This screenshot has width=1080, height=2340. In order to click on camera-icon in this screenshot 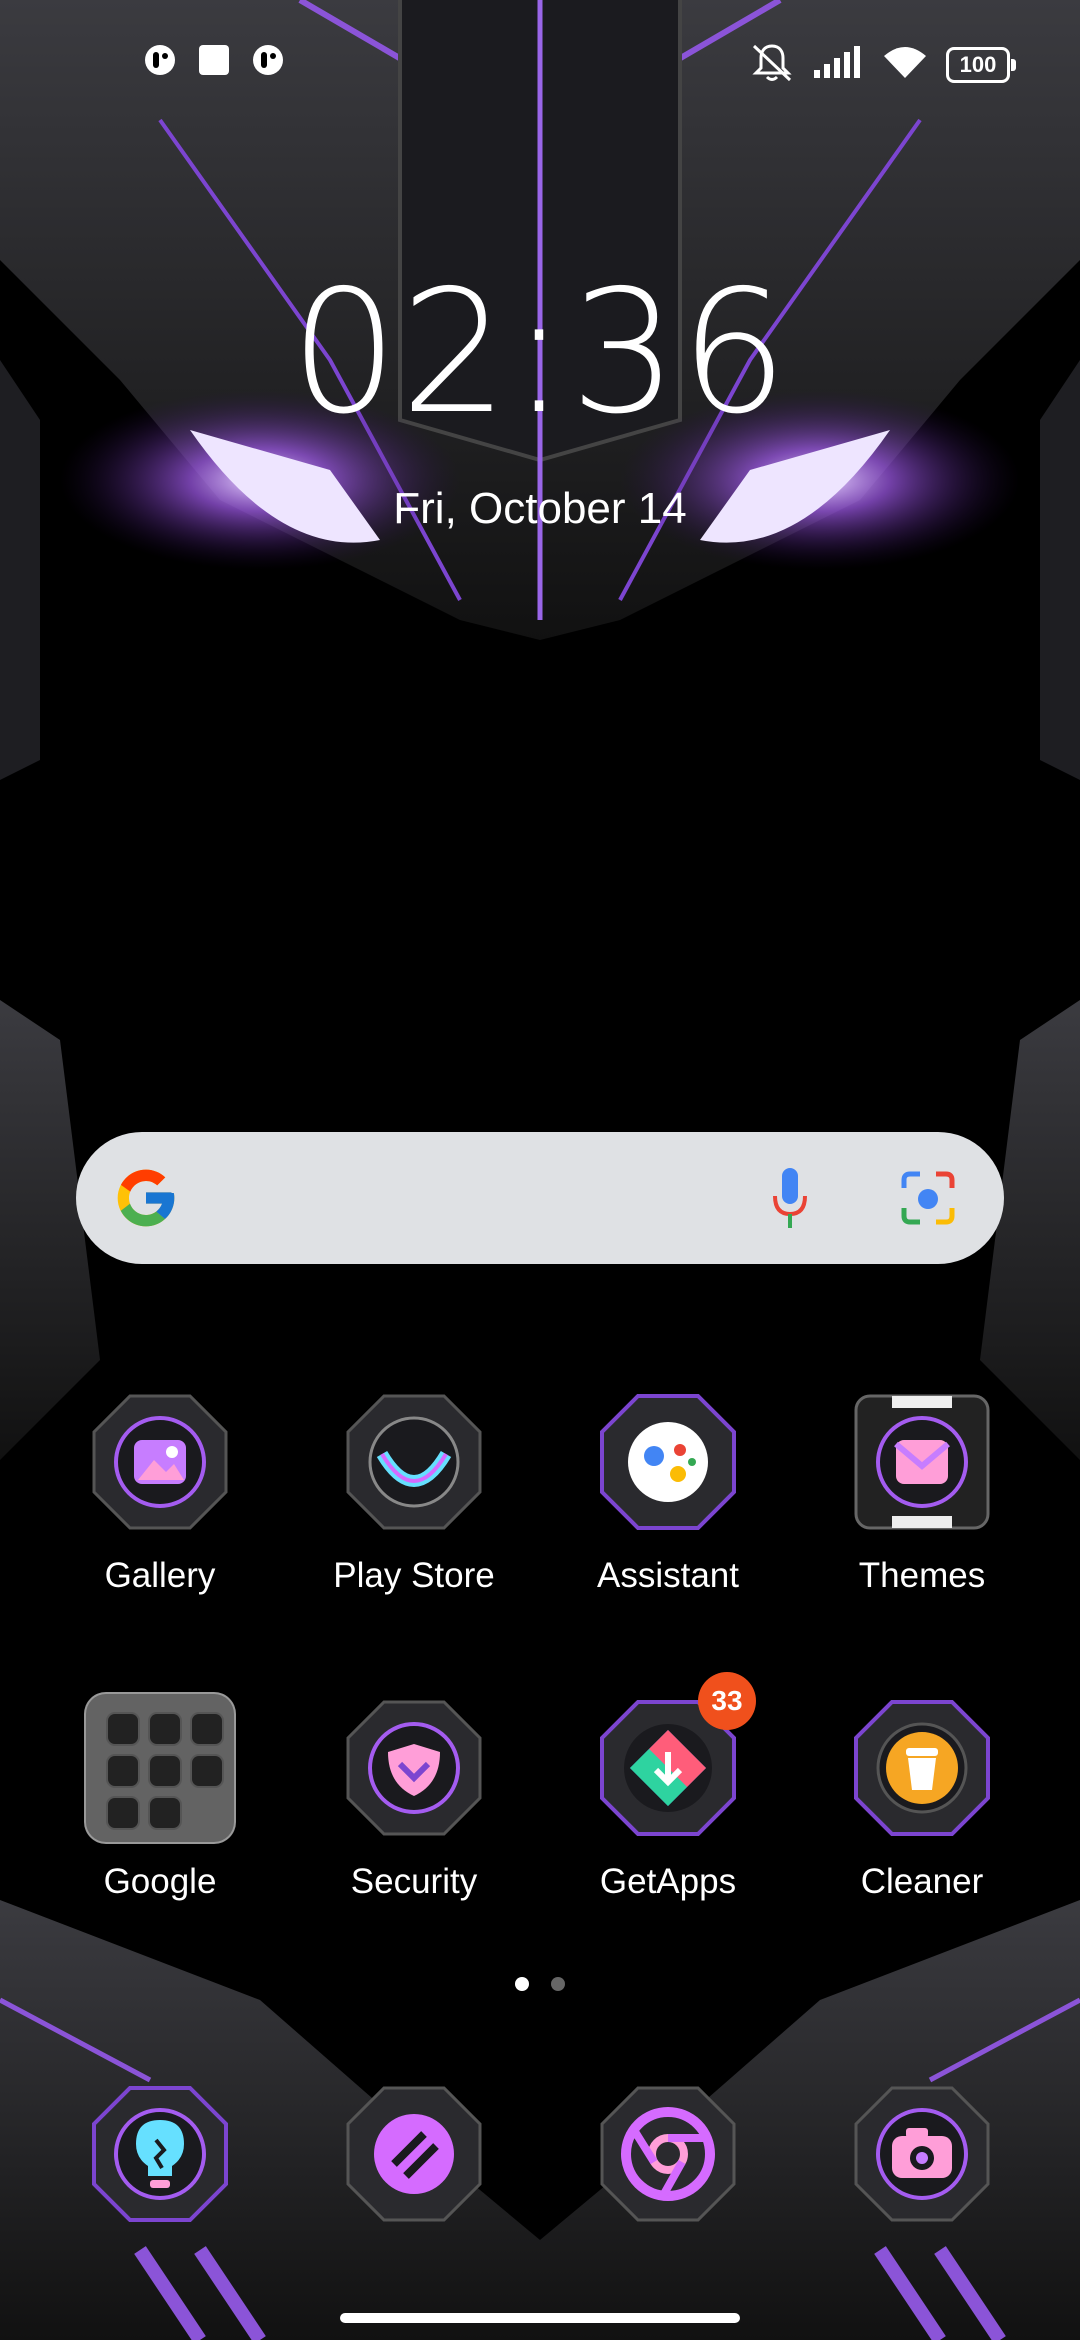, I will do `click(922, 2154)`.